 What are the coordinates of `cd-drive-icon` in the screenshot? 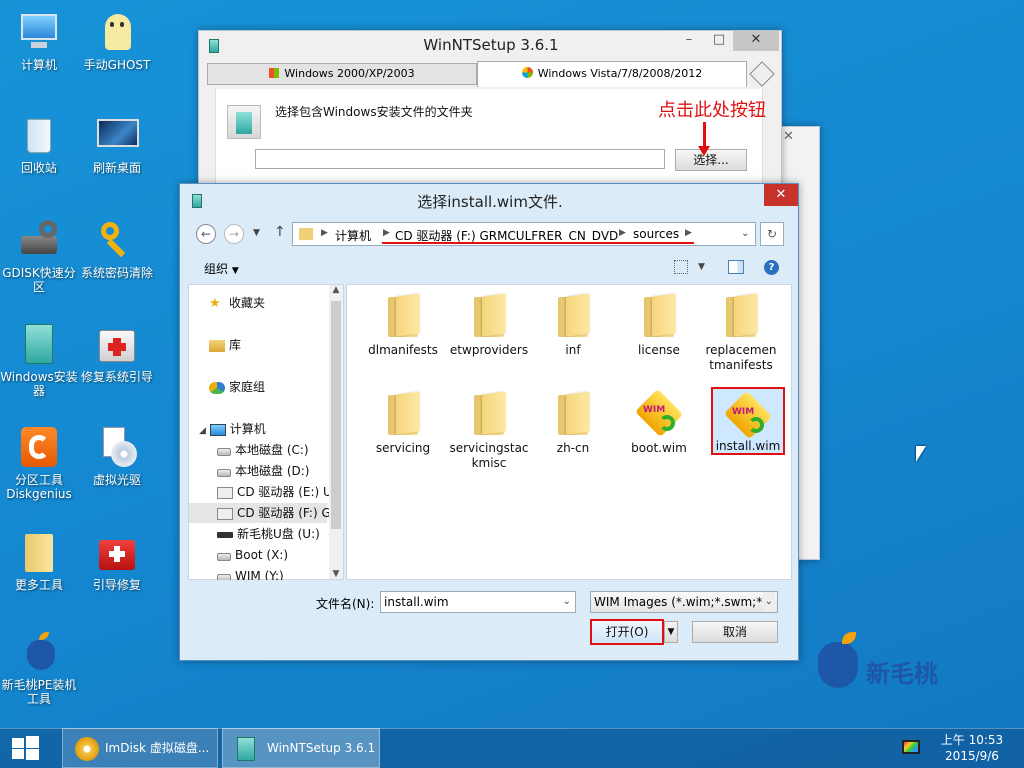 It's located at (225, 492).